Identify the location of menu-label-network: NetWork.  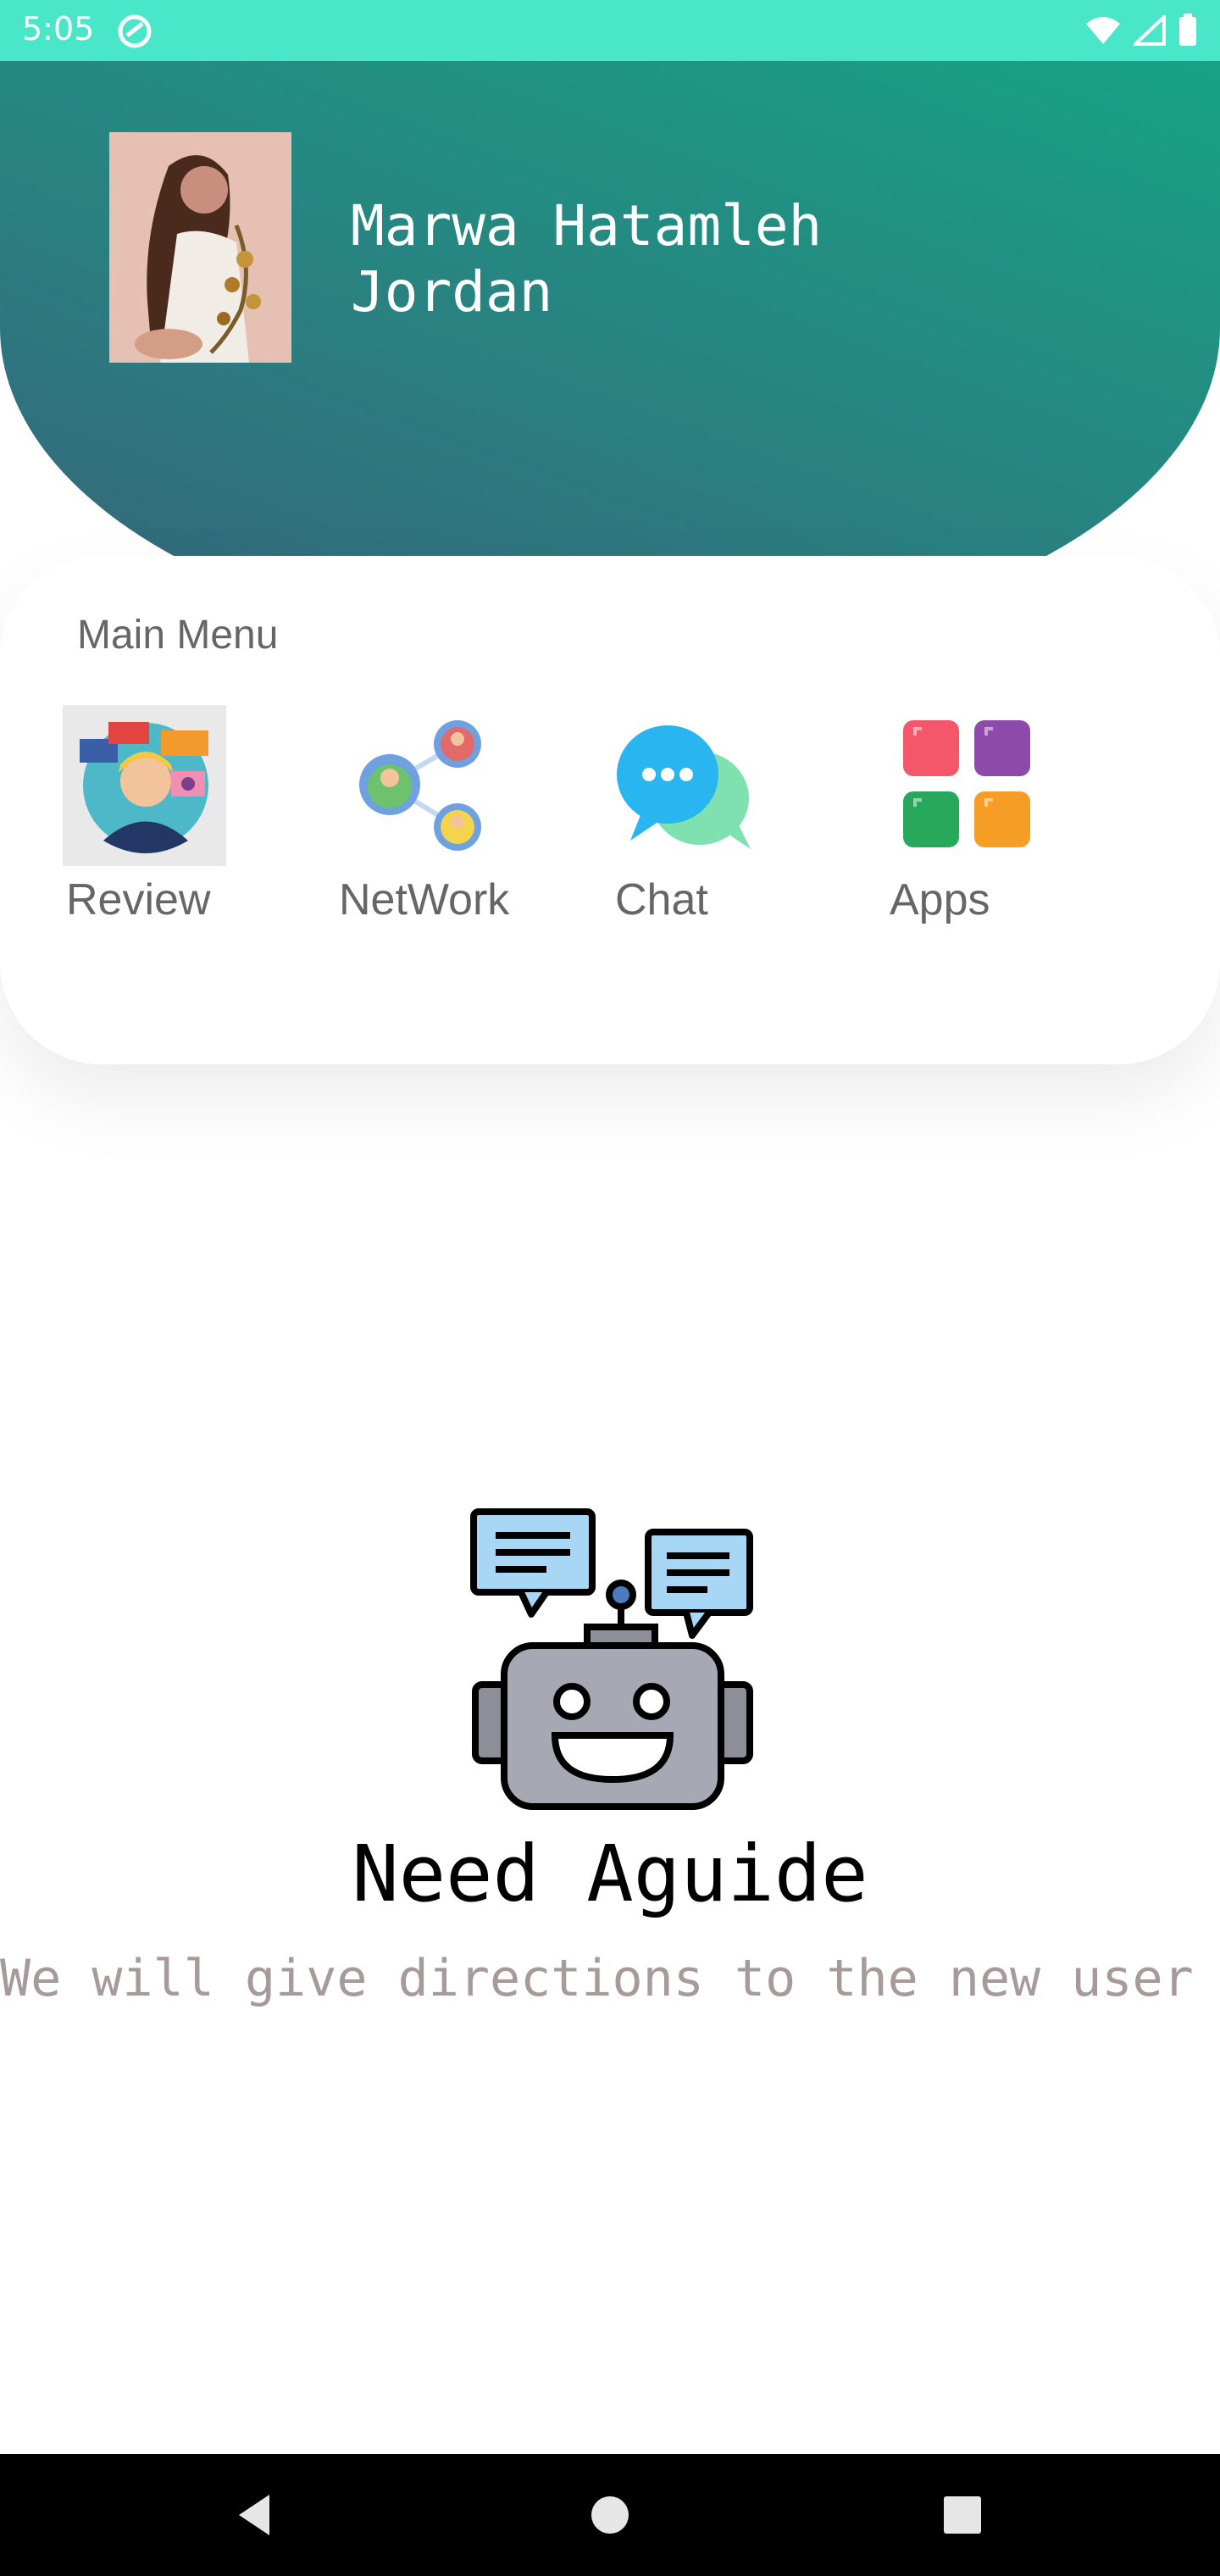
(424, 899).